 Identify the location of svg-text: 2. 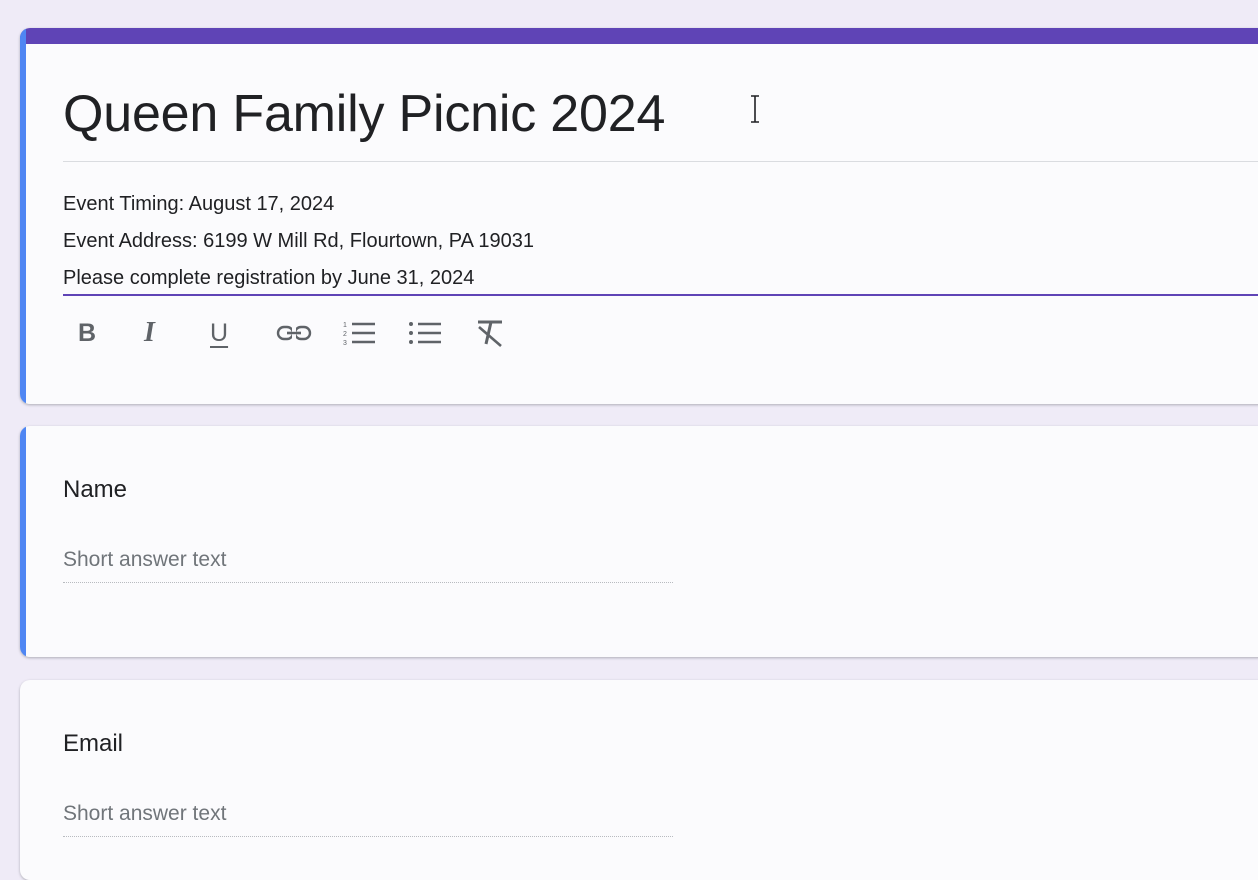
(345, 334).